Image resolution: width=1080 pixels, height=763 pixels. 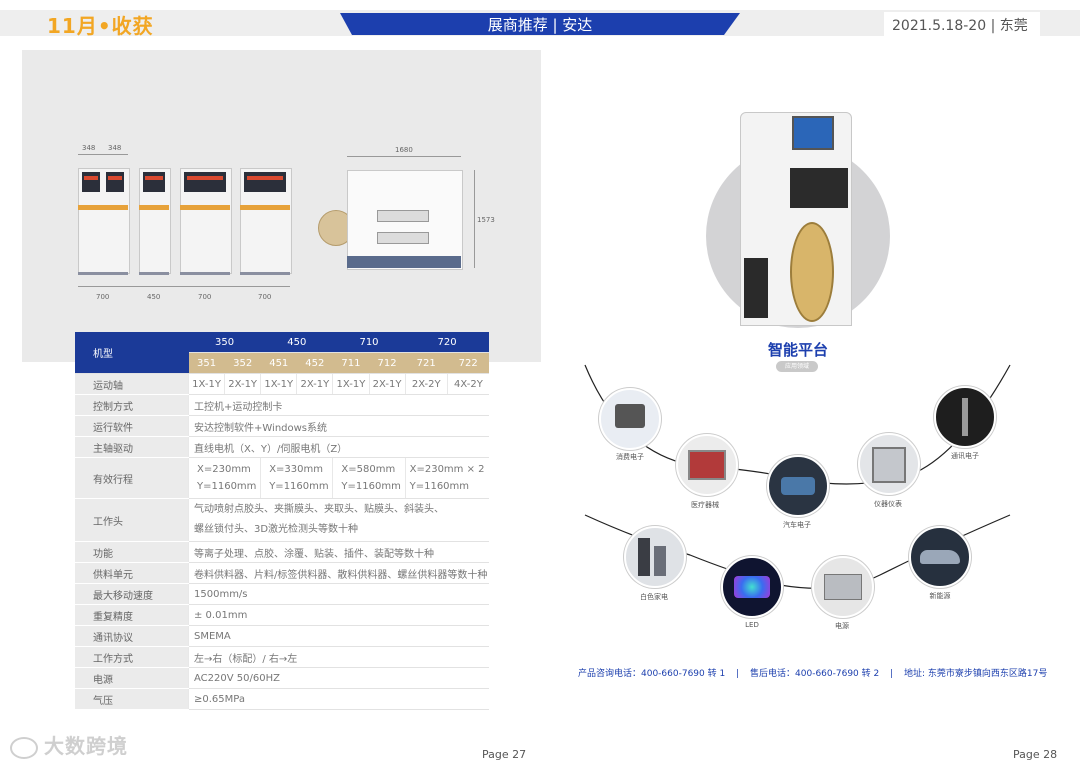 I want to click on submodel: 711, so click(x=350, y=363).